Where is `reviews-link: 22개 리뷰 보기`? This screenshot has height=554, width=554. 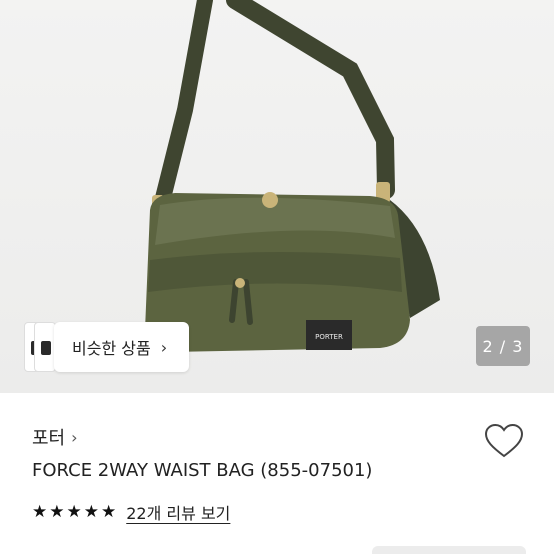 reviews-link: 22개 리뷰 보기 is located at coordinates (178, 512).